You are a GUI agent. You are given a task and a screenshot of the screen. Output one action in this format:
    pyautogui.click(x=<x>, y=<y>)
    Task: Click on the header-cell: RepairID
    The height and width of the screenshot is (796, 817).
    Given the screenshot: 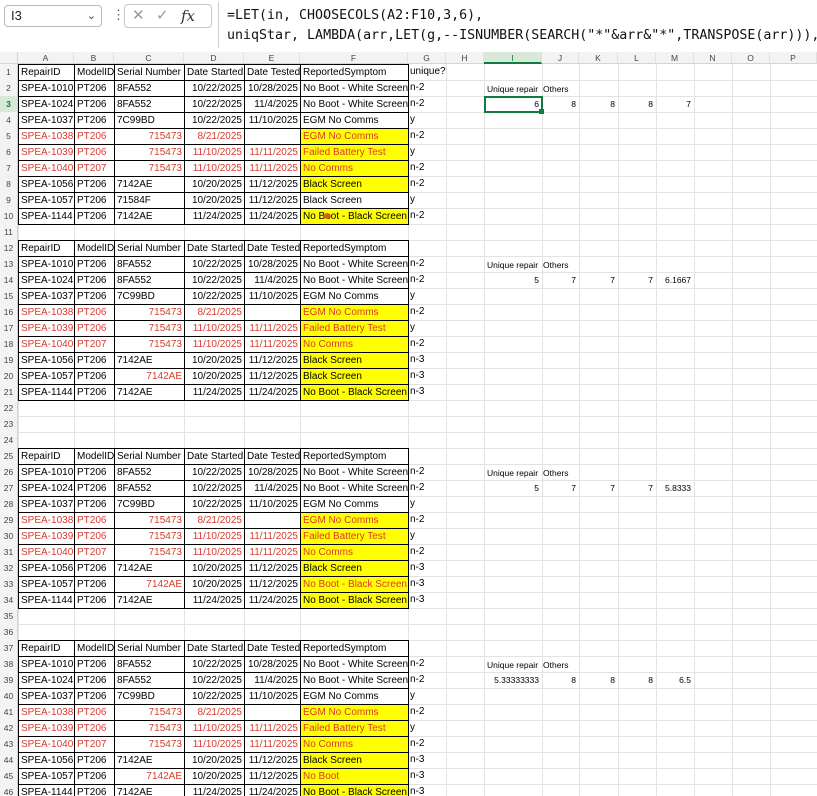 What is the action you would take?
    pyautogui.click(x=46, y=248)
    